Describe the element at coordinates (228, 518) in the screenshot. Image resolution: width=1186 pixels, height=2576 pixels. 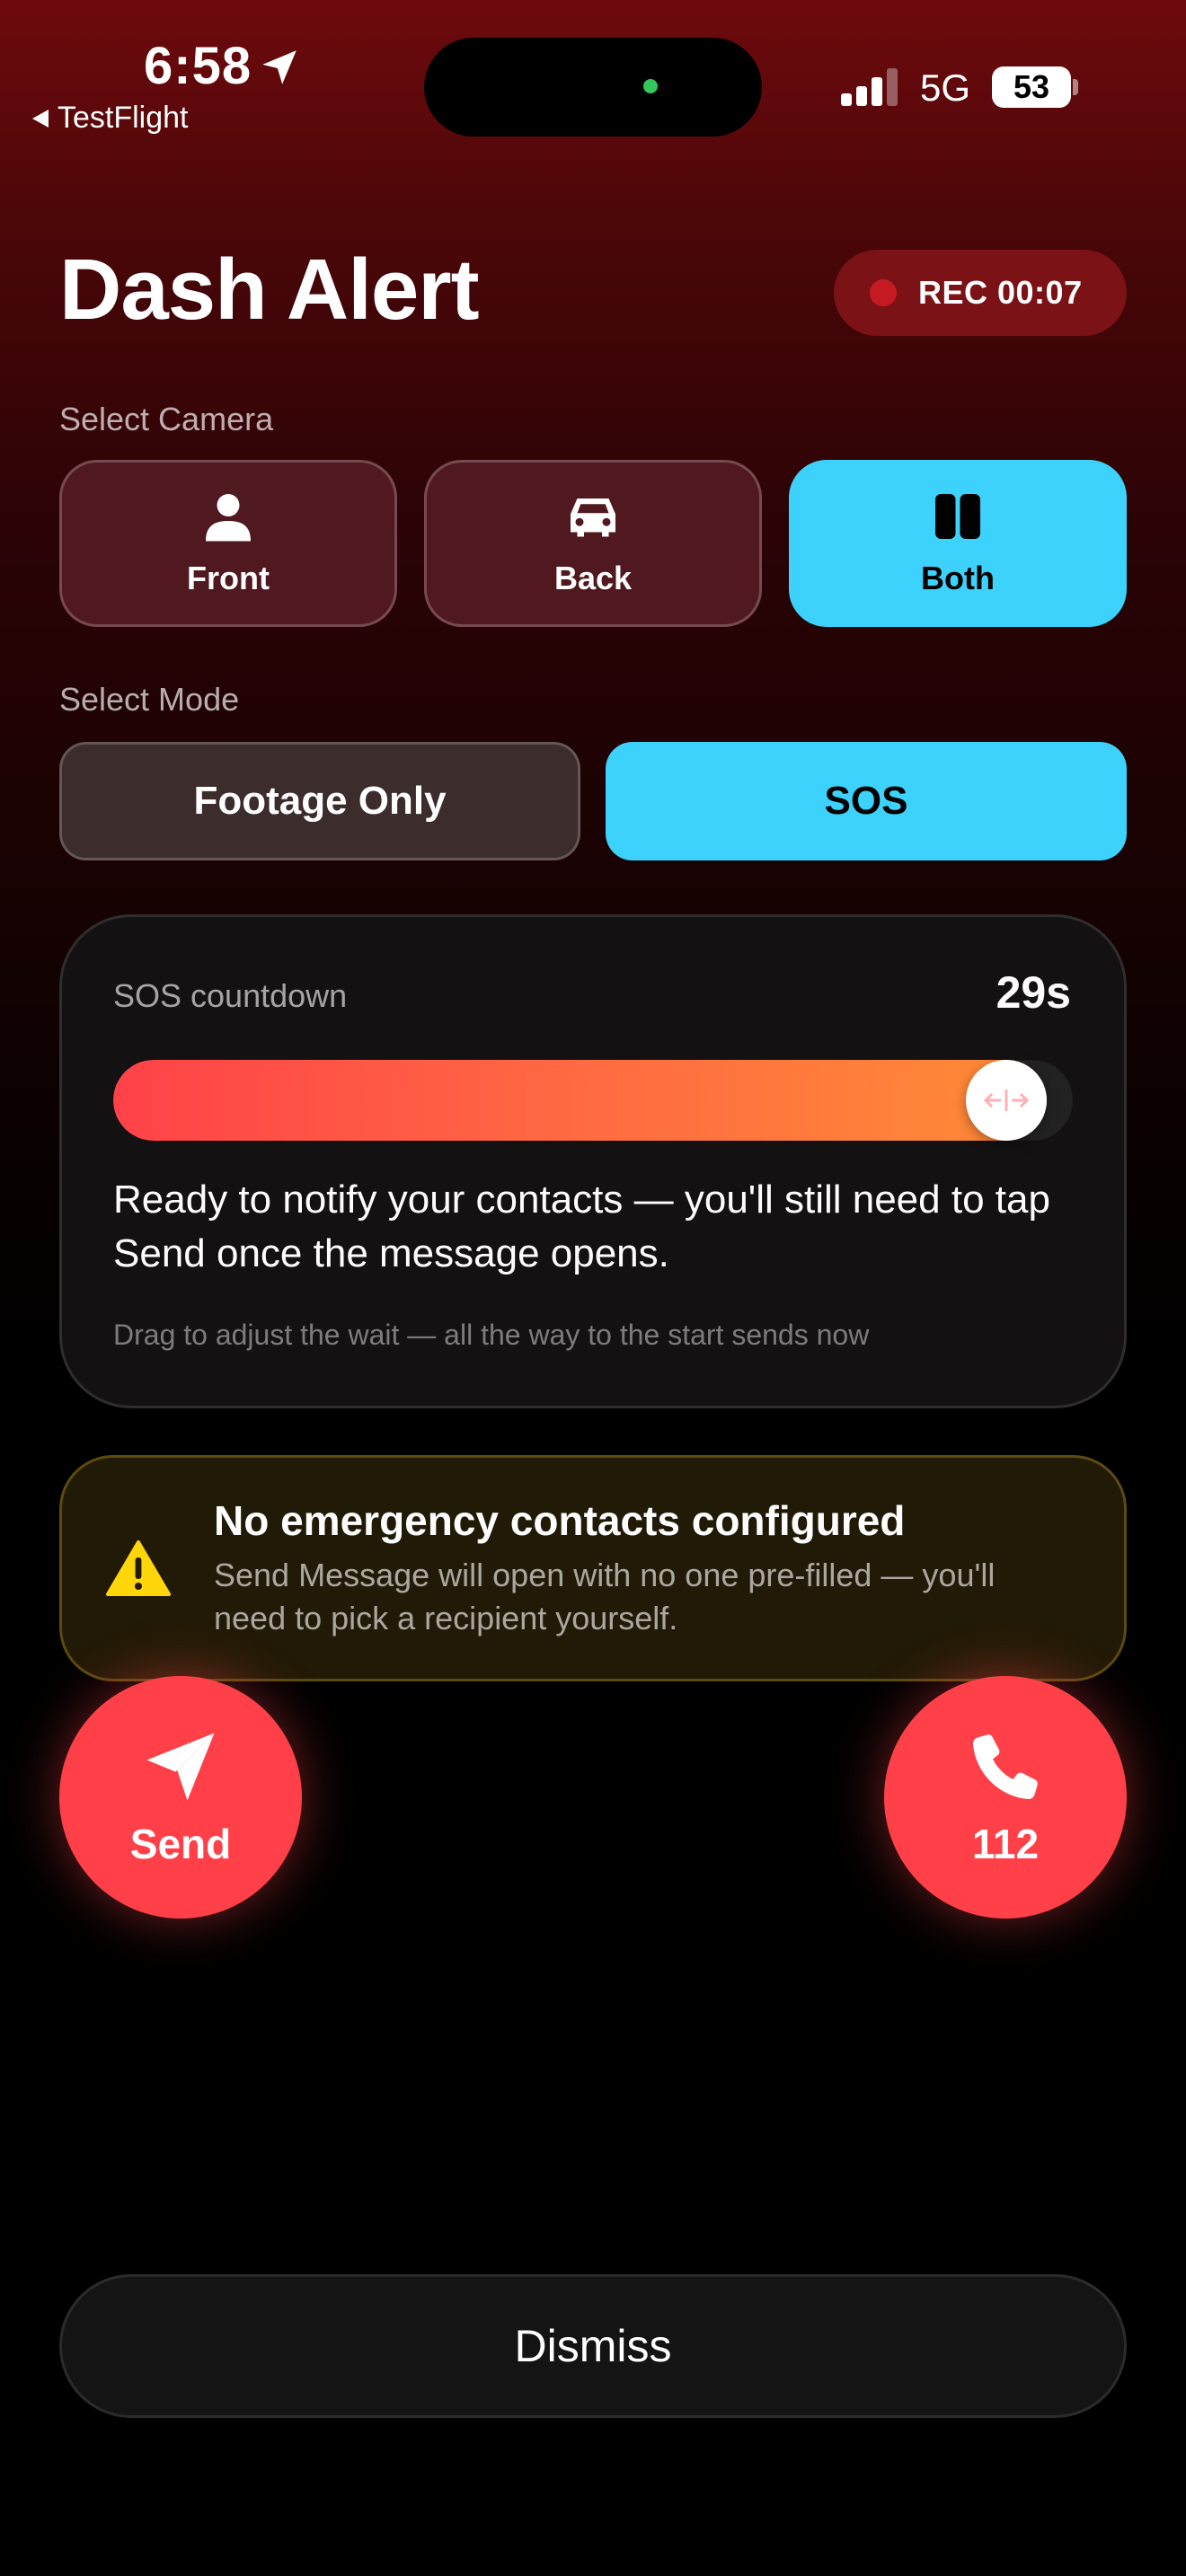
I see `person-icon` at that location.